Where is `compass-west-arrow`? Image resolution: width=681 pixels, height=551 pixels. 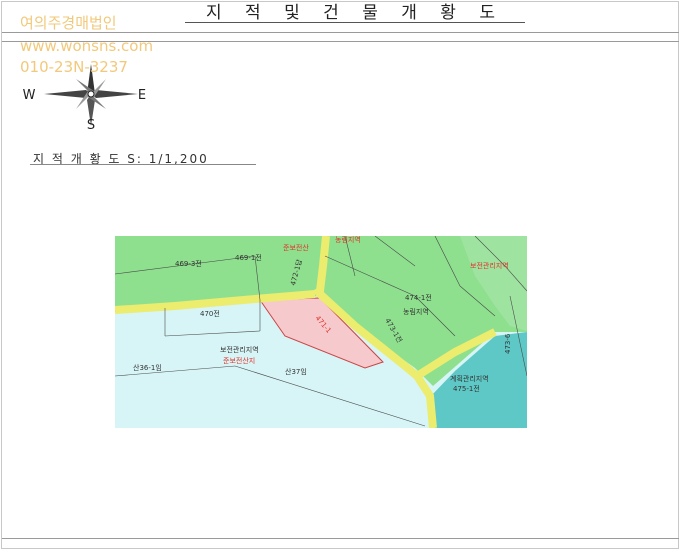 compass-west-arrow is located at coordinates (67, 94).